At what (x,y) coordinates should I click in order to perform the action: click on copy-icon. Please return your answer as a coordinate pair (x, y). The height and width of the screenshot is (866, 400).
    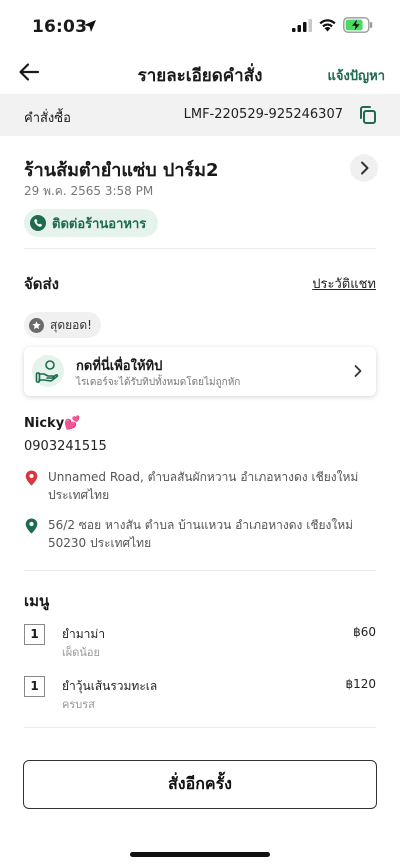
    Looking at the image, I should click on (368, 115).